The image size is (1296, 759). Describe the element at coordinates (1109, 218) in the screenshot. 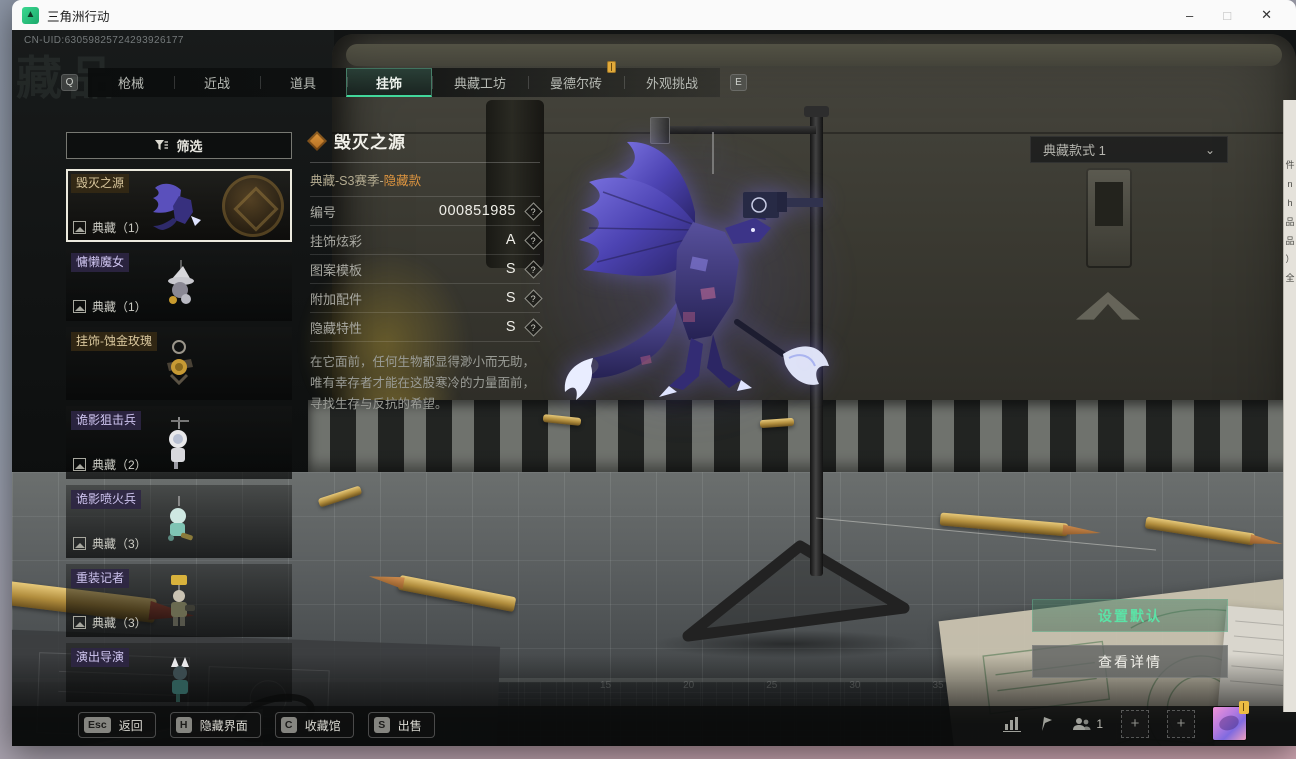

I see `crate-latch` at that location.